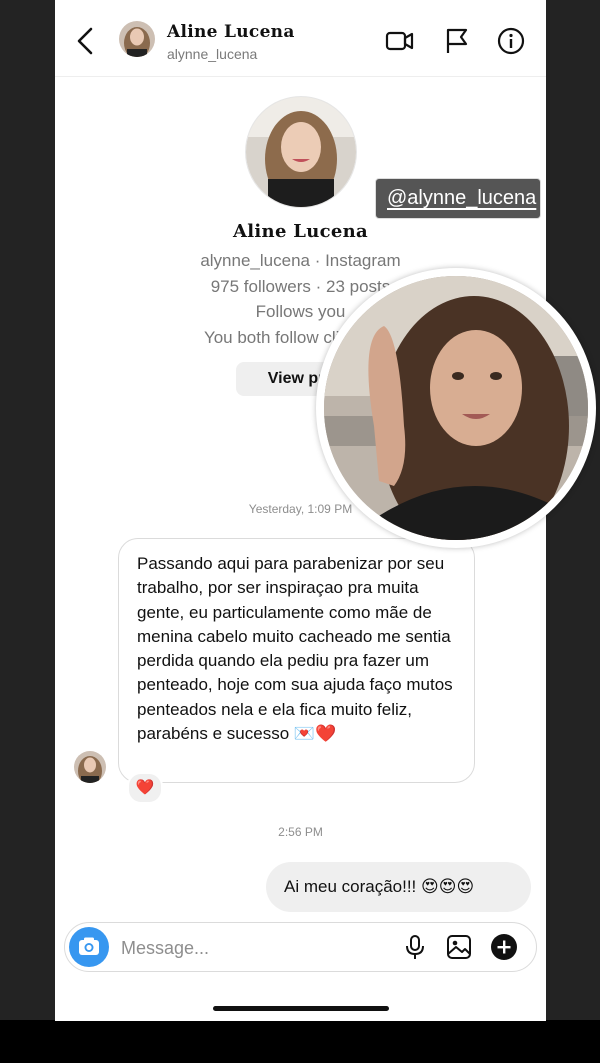  I want to click on heart-reaction: ❤️, so click(145, 788).